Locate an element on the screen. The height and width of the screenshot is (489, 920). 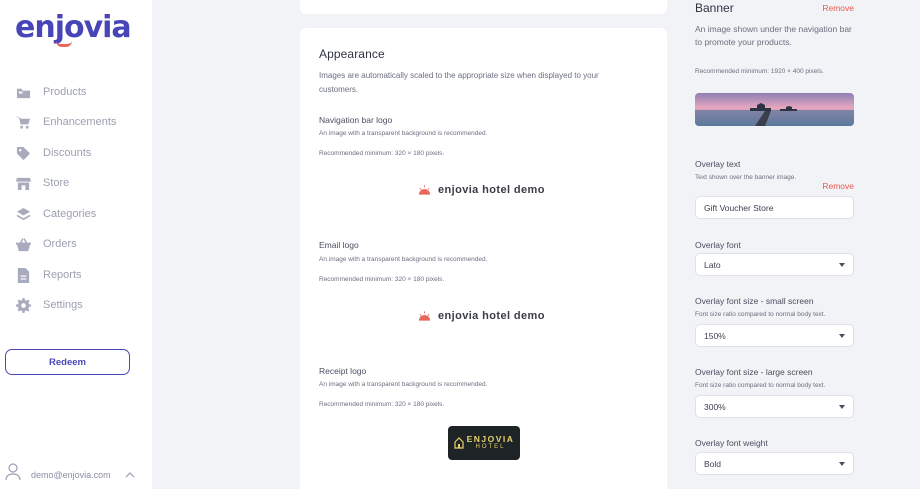
sidebar-item-store: Store is located at coordinates (76, 183).